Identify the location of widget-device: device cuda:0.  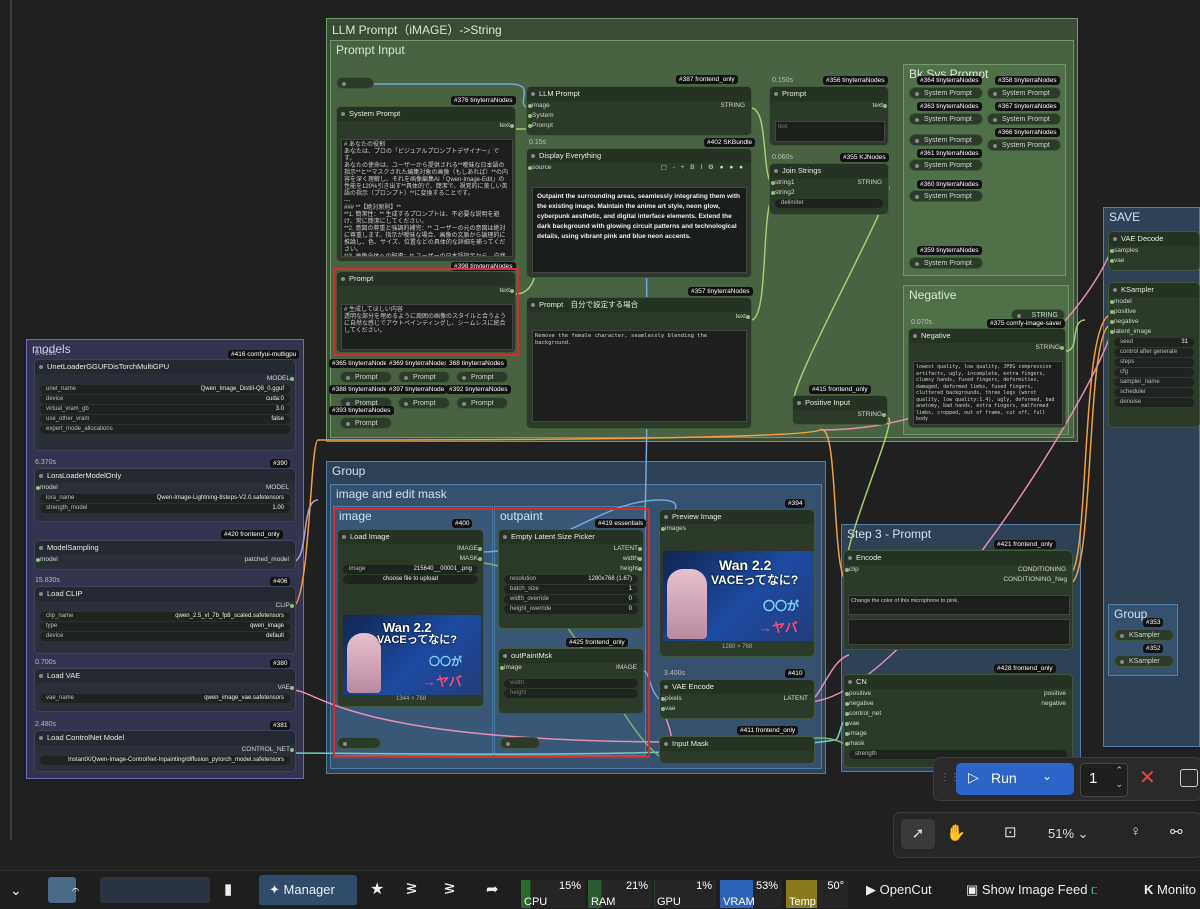
(165, 399).